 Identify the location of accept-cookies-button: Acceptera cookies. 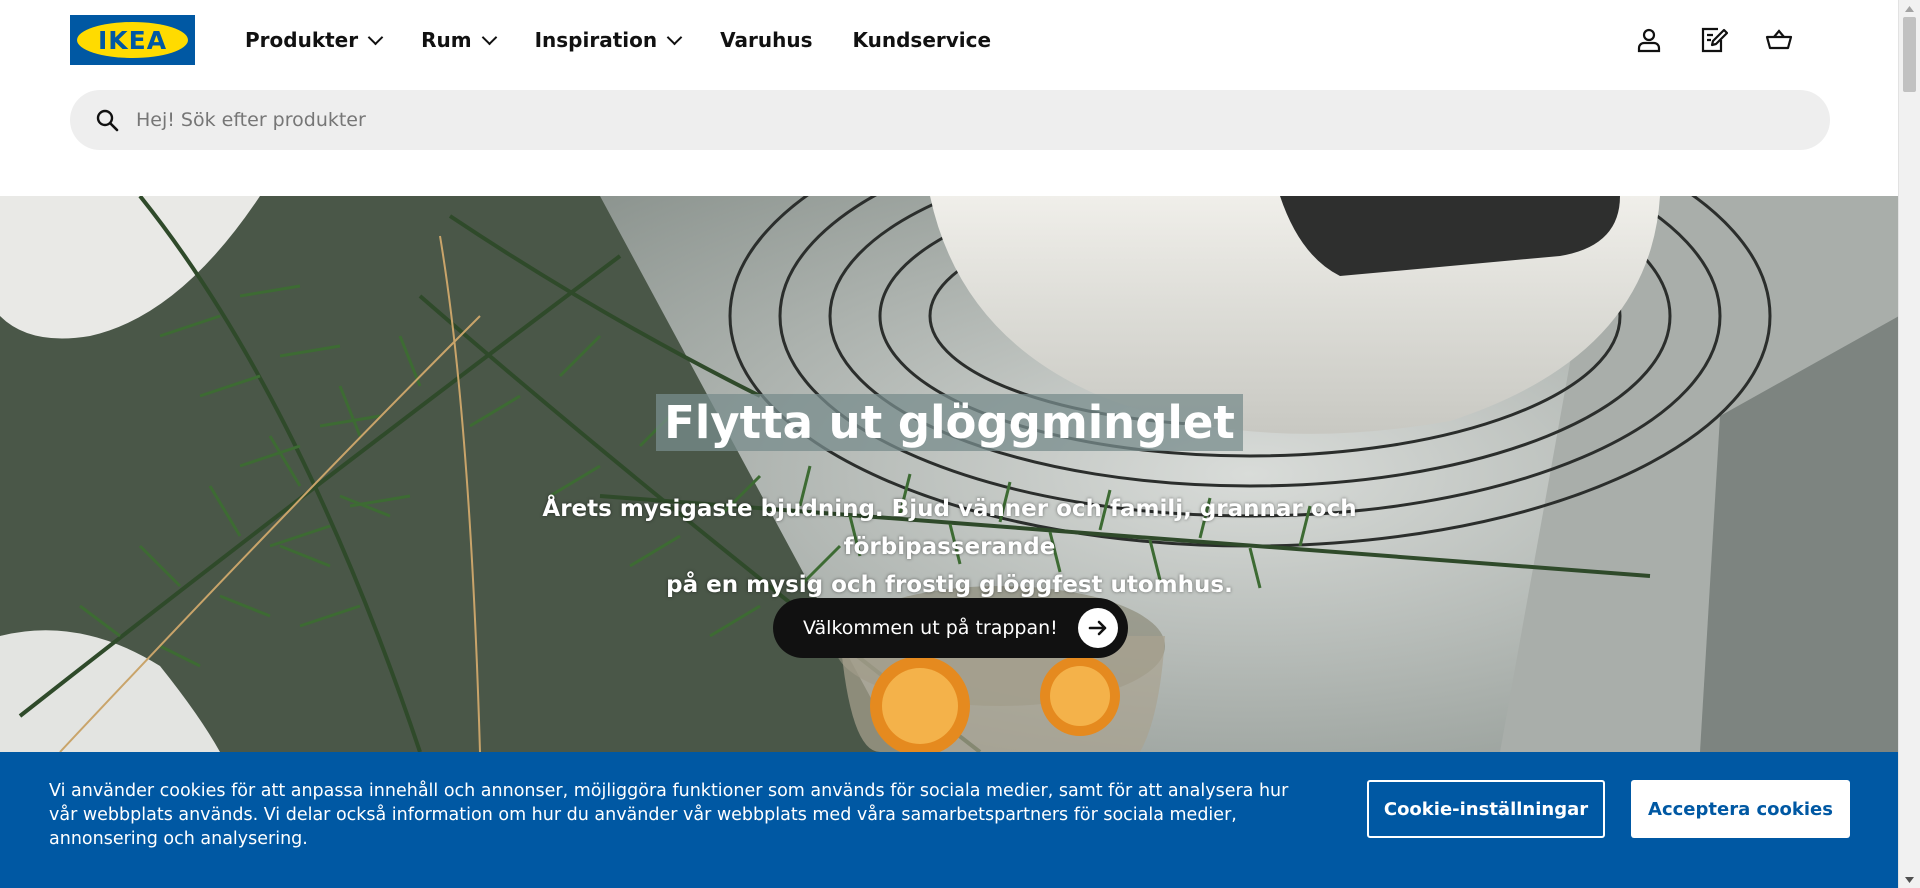
(1740, 809).